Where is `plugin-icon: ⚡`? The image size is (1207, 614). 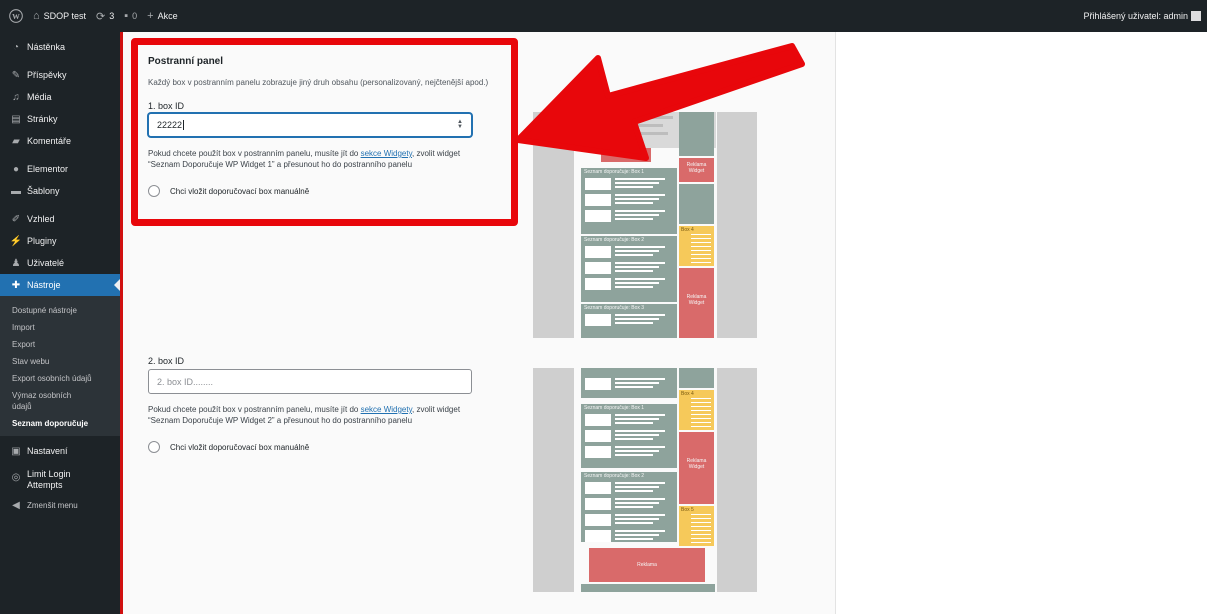
plugin-icon: ⚡ is located at coordinates (16, 241).